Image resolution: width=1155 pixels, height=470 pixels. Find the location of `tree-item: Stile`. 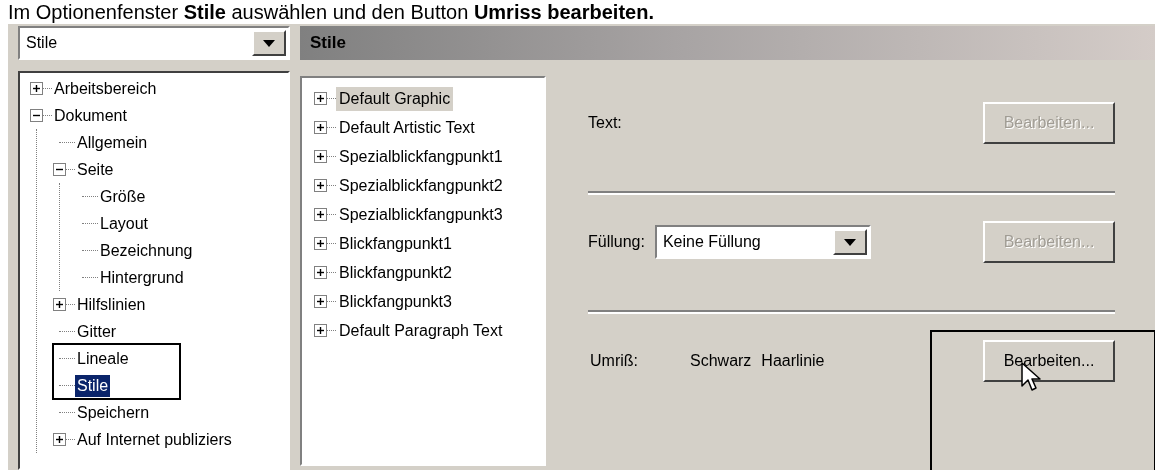

tree-item: Stile is located at coordinates (93, 385).